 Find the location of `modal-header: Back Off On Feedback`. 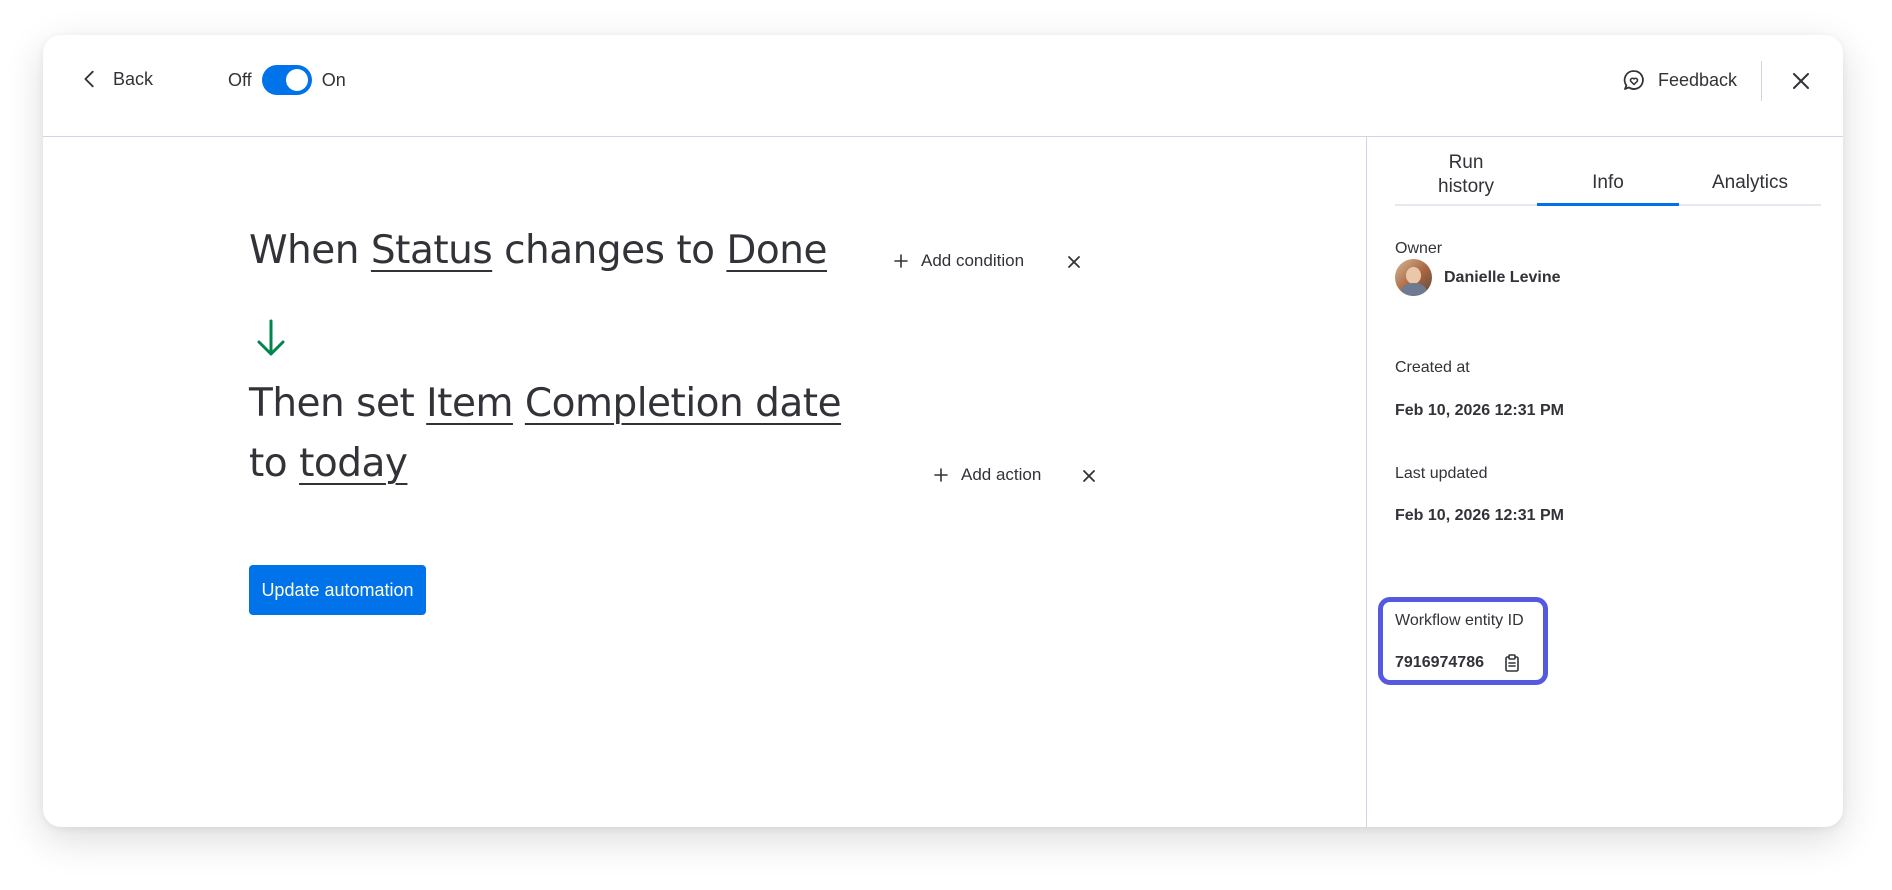

modal-header: Back Off On Feedback is located at coordinates (943, 86).